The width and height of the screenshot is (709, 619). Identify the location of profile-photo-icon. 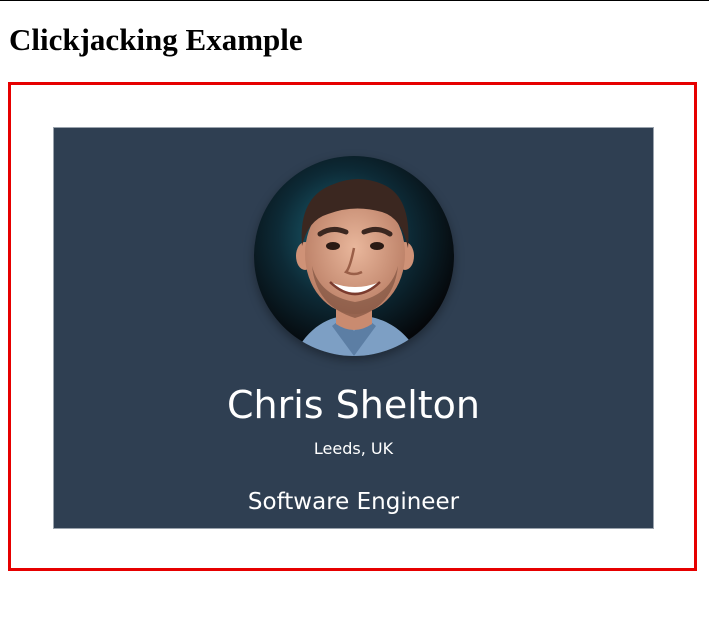
(354, 256).